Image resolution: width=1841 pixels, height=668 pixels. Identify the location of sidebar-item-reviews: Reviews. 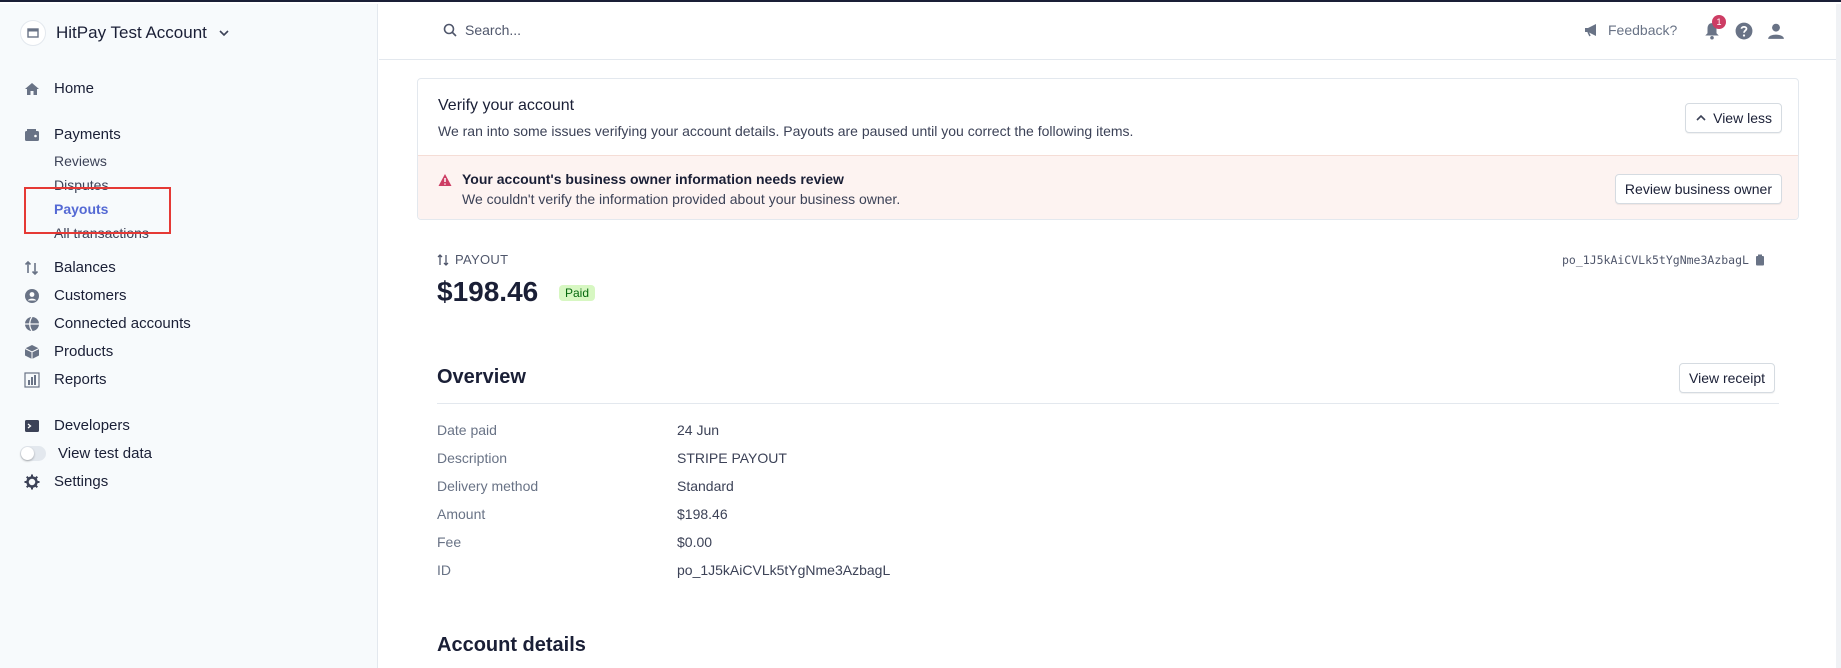
(80, 161).